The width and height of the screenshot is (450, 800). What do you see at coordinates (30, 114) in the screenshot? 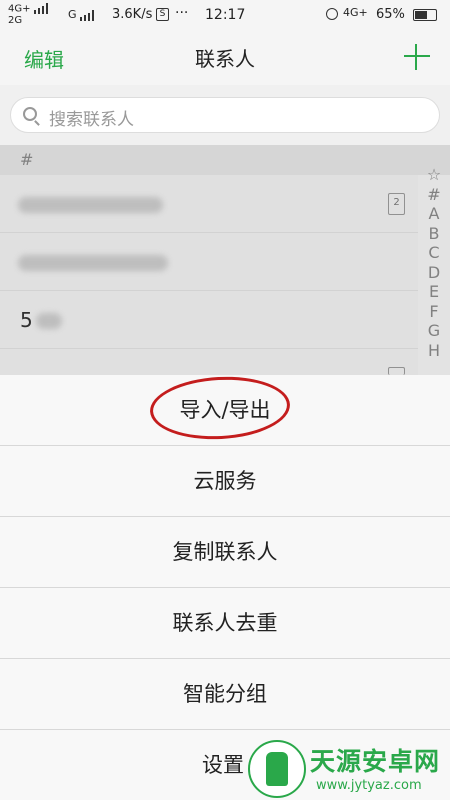
I see `search-icon` at bounding box center [30, 114].